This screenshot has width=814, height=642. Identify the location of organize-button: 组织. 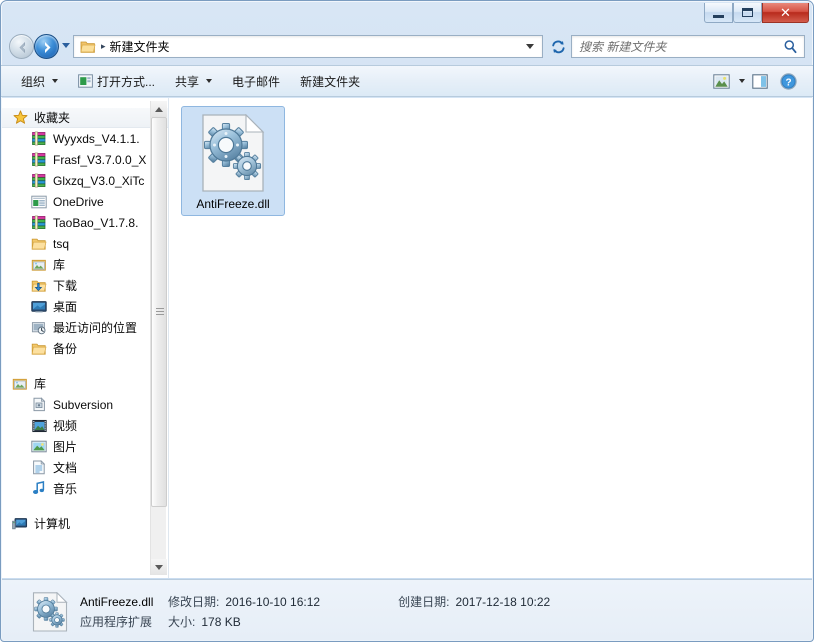
(39, 81).